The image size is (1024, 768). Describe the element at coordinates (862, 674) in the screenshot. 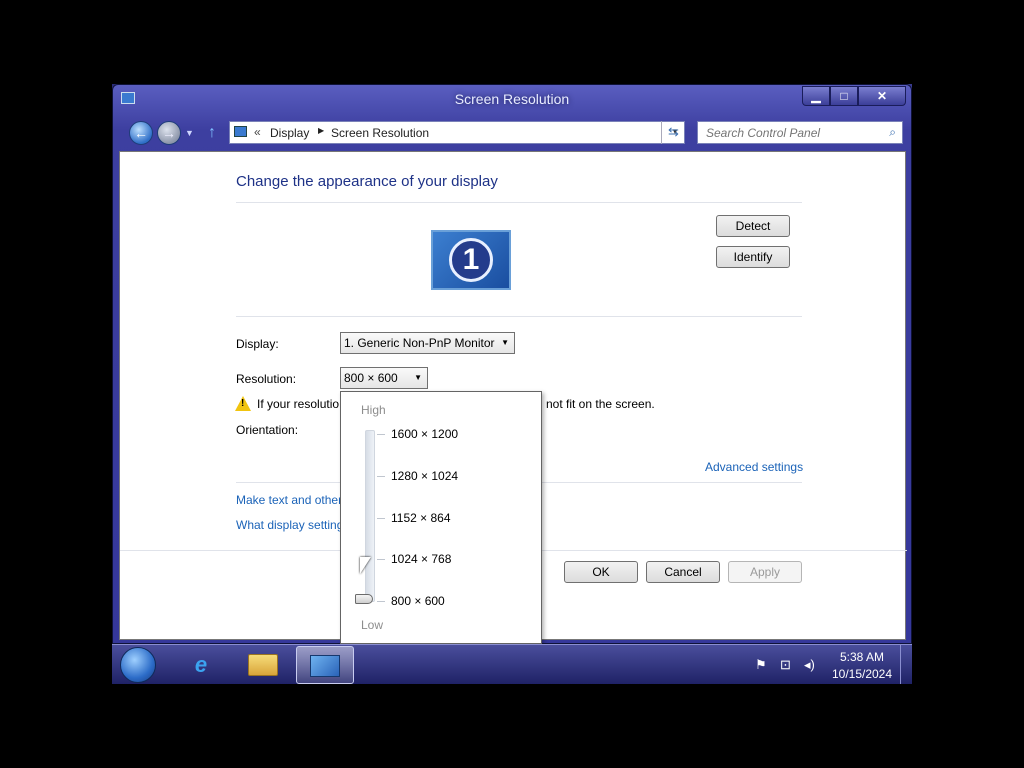

I see `clock-date: 10/15/2024` at that location.